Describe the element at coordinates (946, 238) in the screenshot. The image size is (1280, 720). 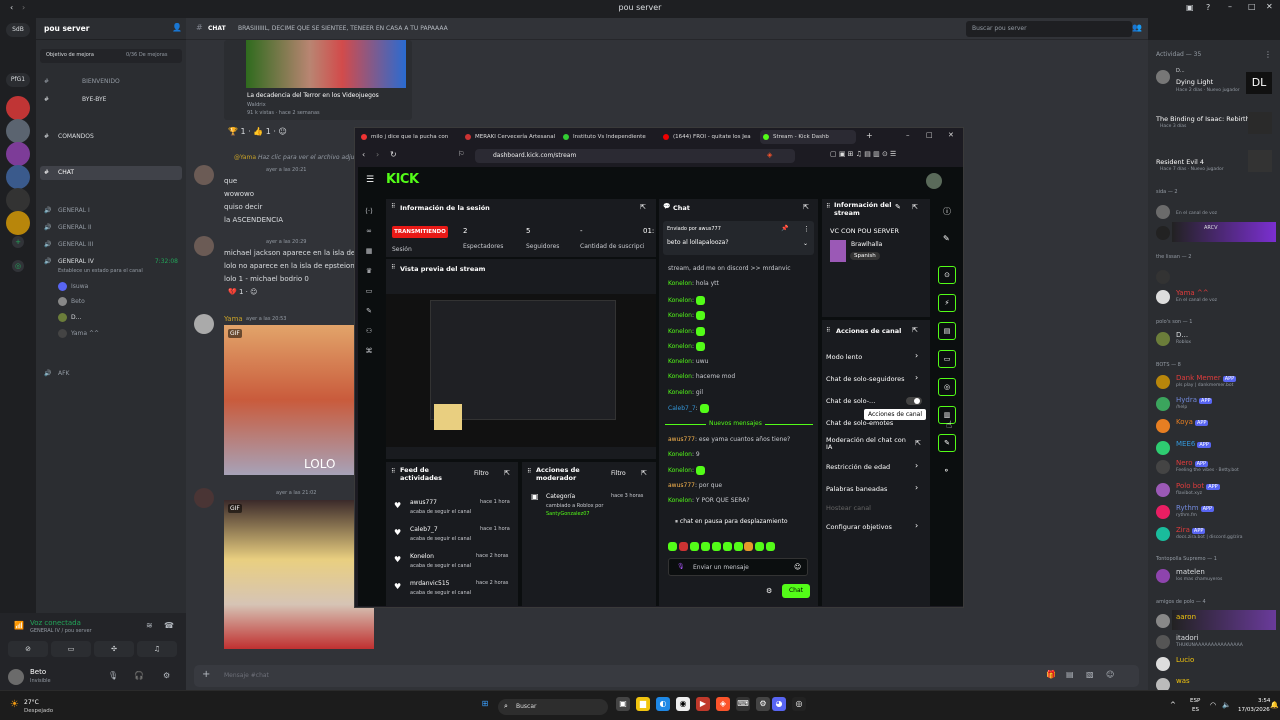
I see `edit-icon: ✎` at that location.